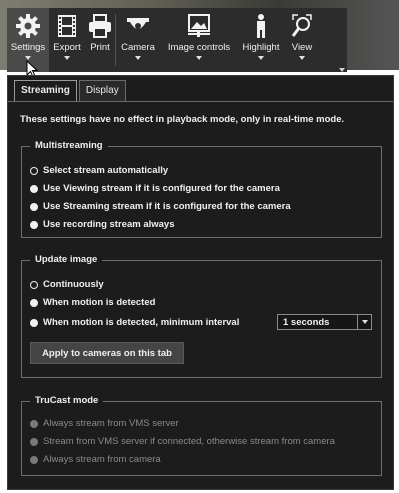 This screenshot has height=493, width=399. Describe the element at coordinates (342, 70) in the screenshot. I see `toolbar-overflow-chevron-icon` at that location.